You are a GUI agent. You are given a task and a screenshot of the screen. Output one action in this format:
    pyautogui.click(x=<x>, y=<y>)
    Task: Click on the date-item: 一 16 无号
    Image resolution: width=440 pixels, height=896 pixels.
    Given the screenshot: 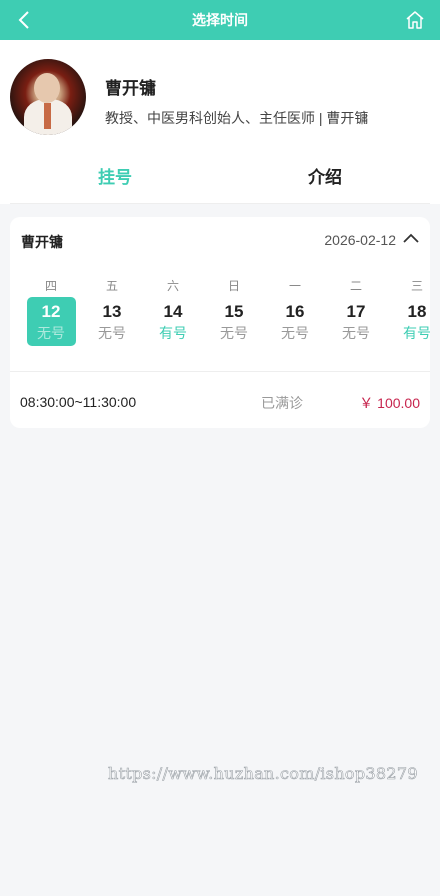 What is the action you would take?
    pyautogui.click(x=295, y=317)
    